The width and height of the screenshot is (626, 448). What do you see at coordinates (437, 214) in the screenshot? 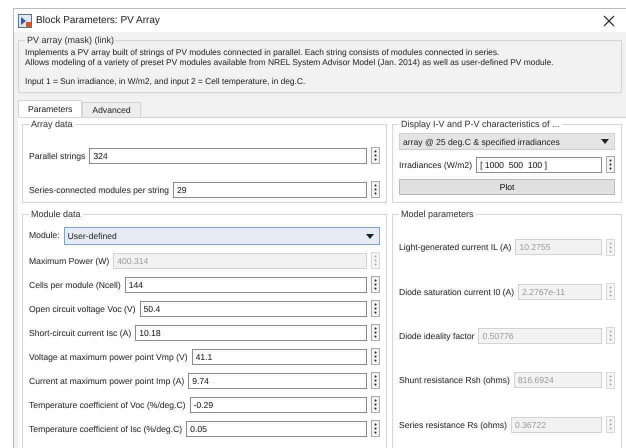
I see `group-title: Model parameters` at bounding box center [437, 214].